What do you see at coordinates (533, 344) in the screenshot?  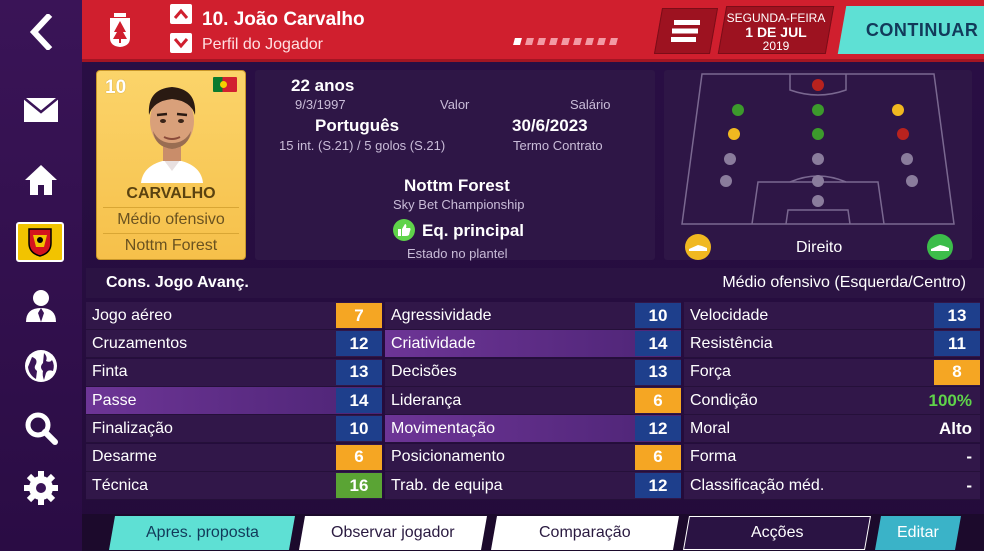 I see `attribute-row: Criatividade 14` at bounding box center [533, 344].